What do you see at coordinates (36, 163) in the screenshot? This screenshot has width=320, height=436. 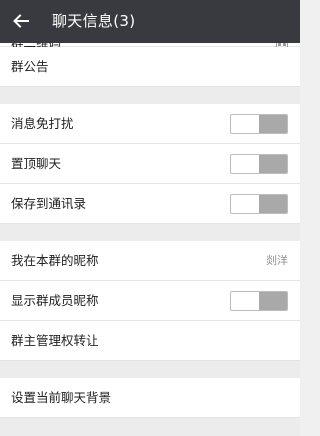 I see `sticky-label: 置顶聊天` at bounding box center [36, 163].